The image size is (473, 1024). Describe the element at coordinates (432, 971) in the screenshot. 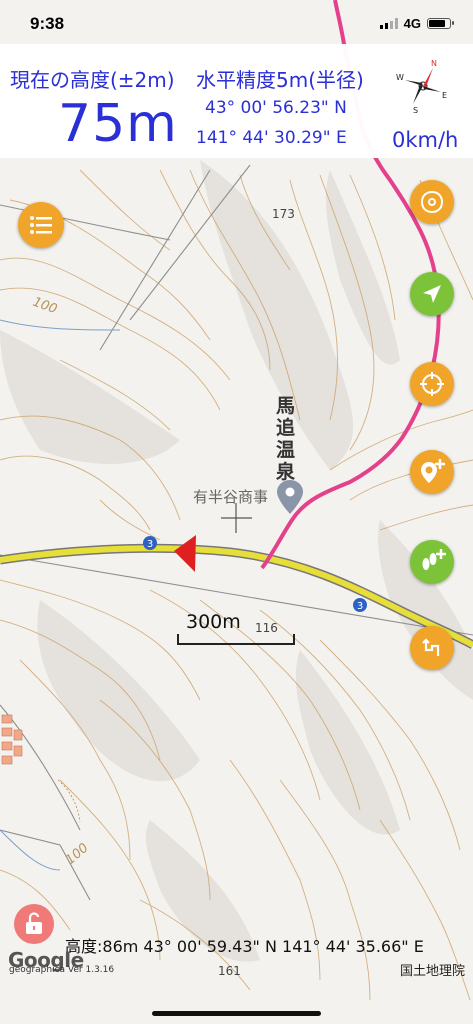

I see `map-attribution: 国土地理院` at that location.